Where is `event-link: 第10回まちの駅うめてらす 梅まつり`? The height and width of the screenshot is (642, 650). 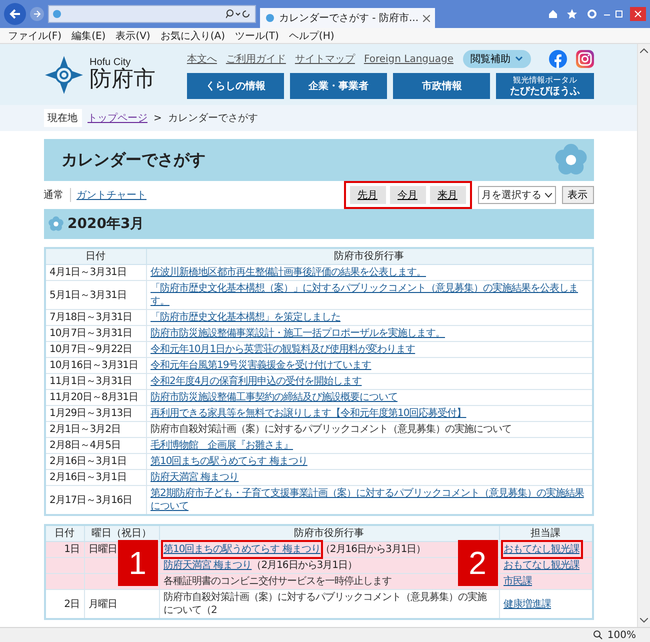
event-link: 第10回まちの駅うめてらす 梅まつり is located at coordinates (242, 549).